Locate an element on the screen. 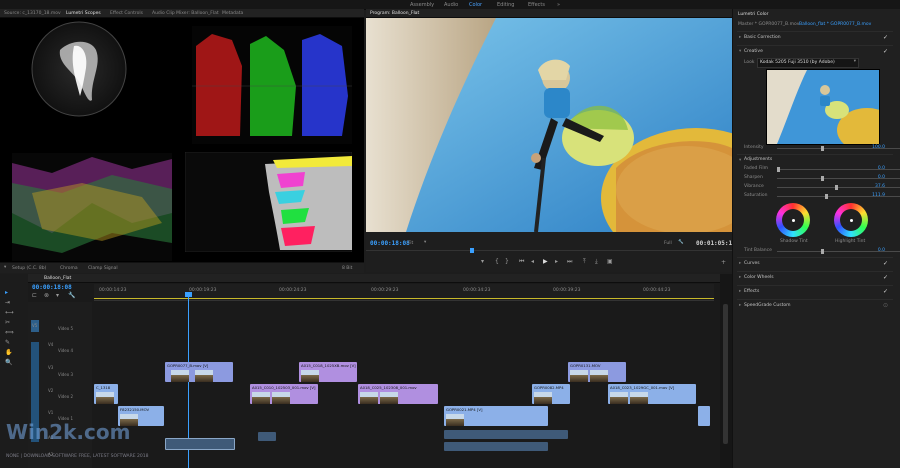 This screenshot has height=468, width=900. section-speedgrade-custom: ▸ SpeedGrade Custom ⊙ is located at coordinates (815, 305).